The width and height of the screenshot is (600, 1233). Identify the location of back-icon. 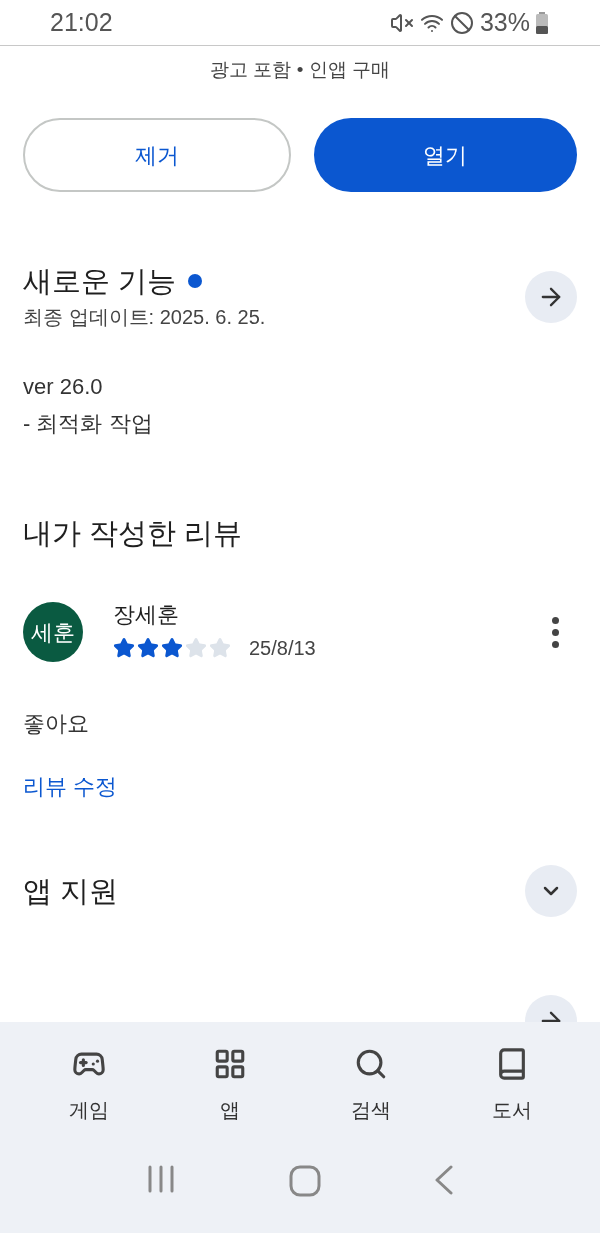
(443, 1180).